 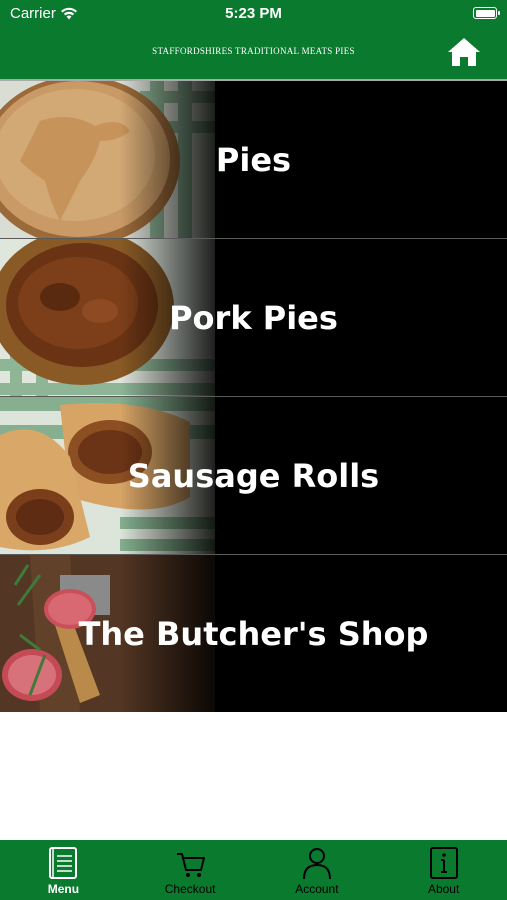 What do you see at coordinates (63, 863) in the screenshot?
I see `menu-book-icon` at bounding box center [63, 863].